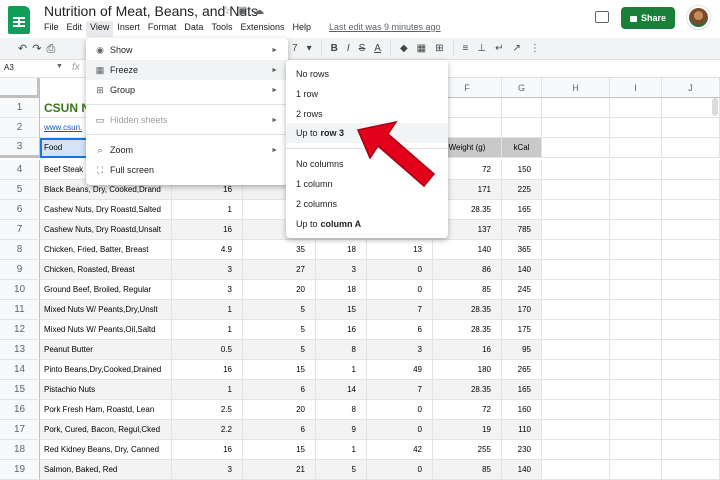 The image size is (720, 480). Describe the element at coordinates (106, 270) in the screenshot. I see `food-name-cell: Chicken, Roasted, Breast` at that location.